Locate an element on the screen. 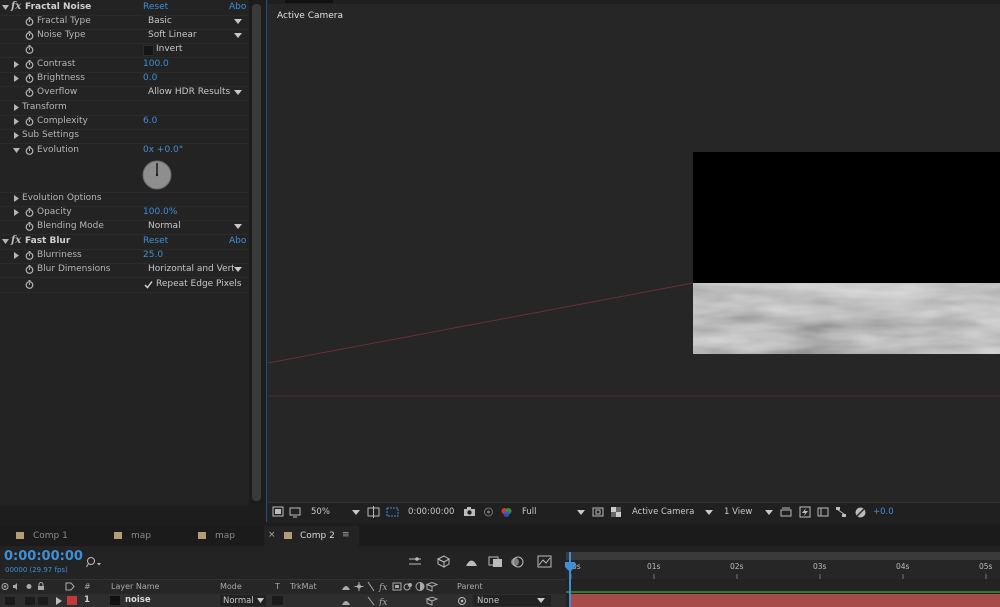 The image size is (1000, 607). layer-switches-icons: fx is located at coordinates (391, 586).